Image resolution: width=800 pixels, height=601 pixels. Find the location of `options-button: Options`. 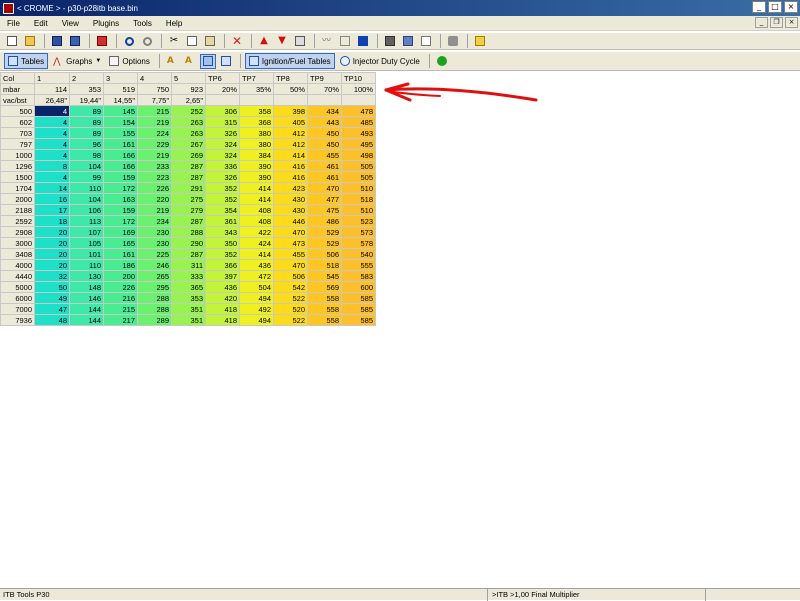

options-button: Options is located at coordinates (129, 61).